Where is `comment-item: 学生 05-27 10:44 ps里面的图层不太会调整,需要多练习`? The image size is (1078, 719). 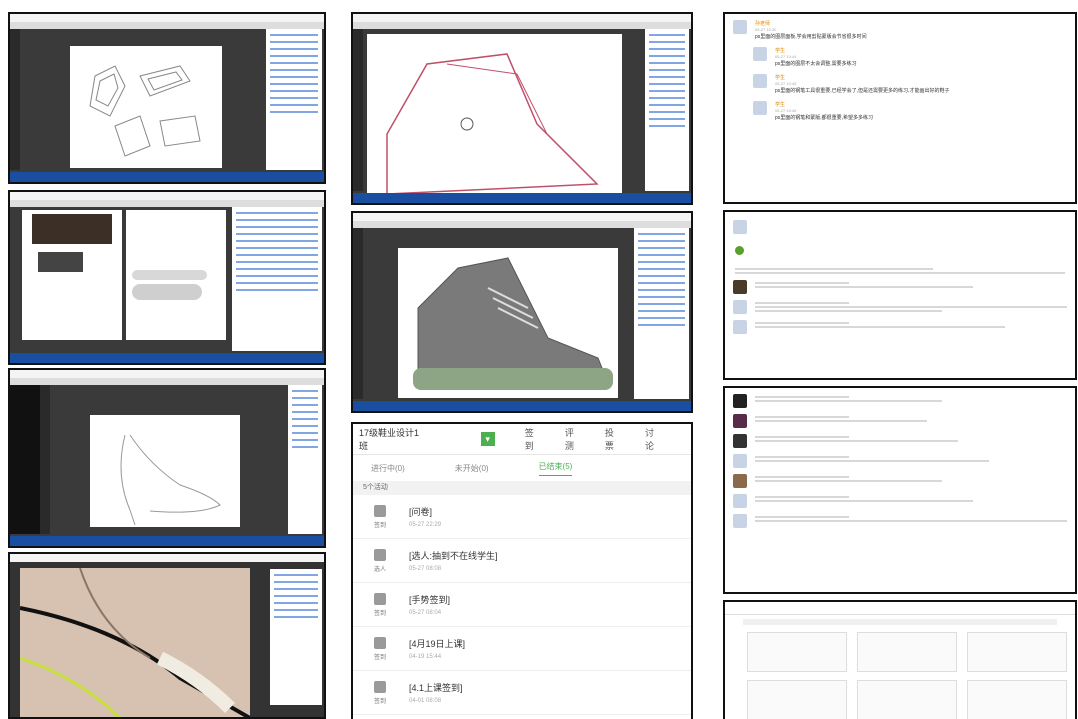
comment-item: 学生 05-27 10:44 ps里面的图层不太会调整,需要多练习 is located at coordinates (910, 57).